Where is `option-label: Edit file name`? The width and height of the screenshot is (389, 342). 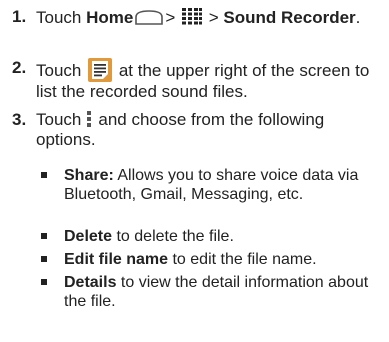
option-label: Edit file name is located at coordinates (116, 259).